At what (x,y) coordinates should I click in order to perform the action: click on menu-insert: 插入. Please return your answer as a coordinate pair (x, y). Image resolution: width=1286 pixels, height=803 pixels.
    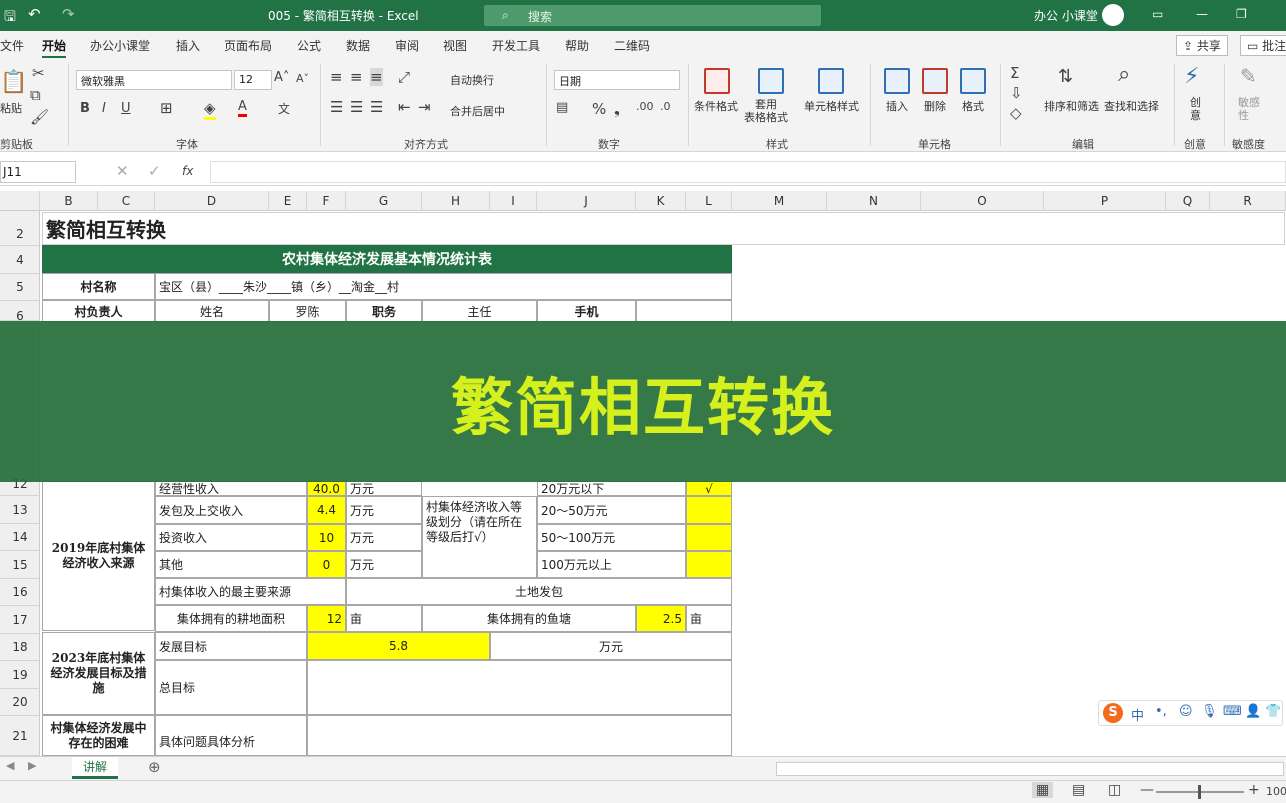
    Looking at the image, I should click on (188, 45).